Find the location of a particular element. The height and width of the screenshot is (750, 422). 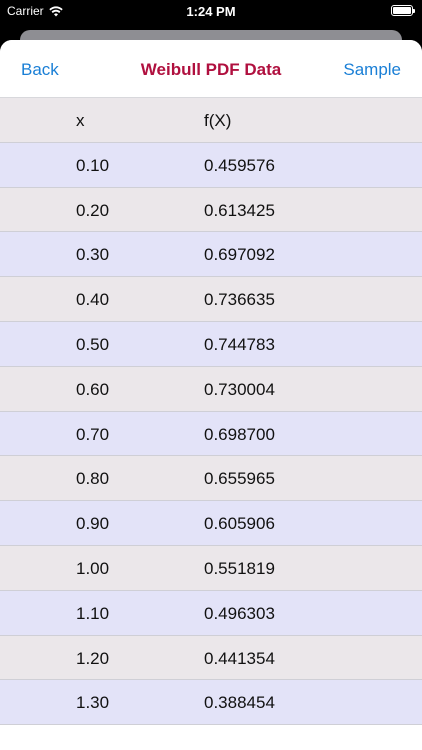

table-row: 1.00 0.551819 is located at coordinates (211, 568).